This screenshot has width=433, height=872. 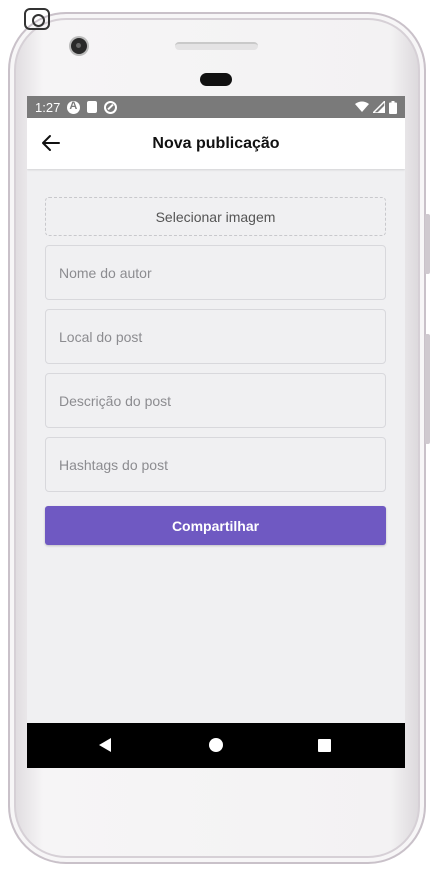 What do you see at coordinates (324, 745) in the screenshot?
I see `nav-recents-icon` at bounding box center [324, 745].